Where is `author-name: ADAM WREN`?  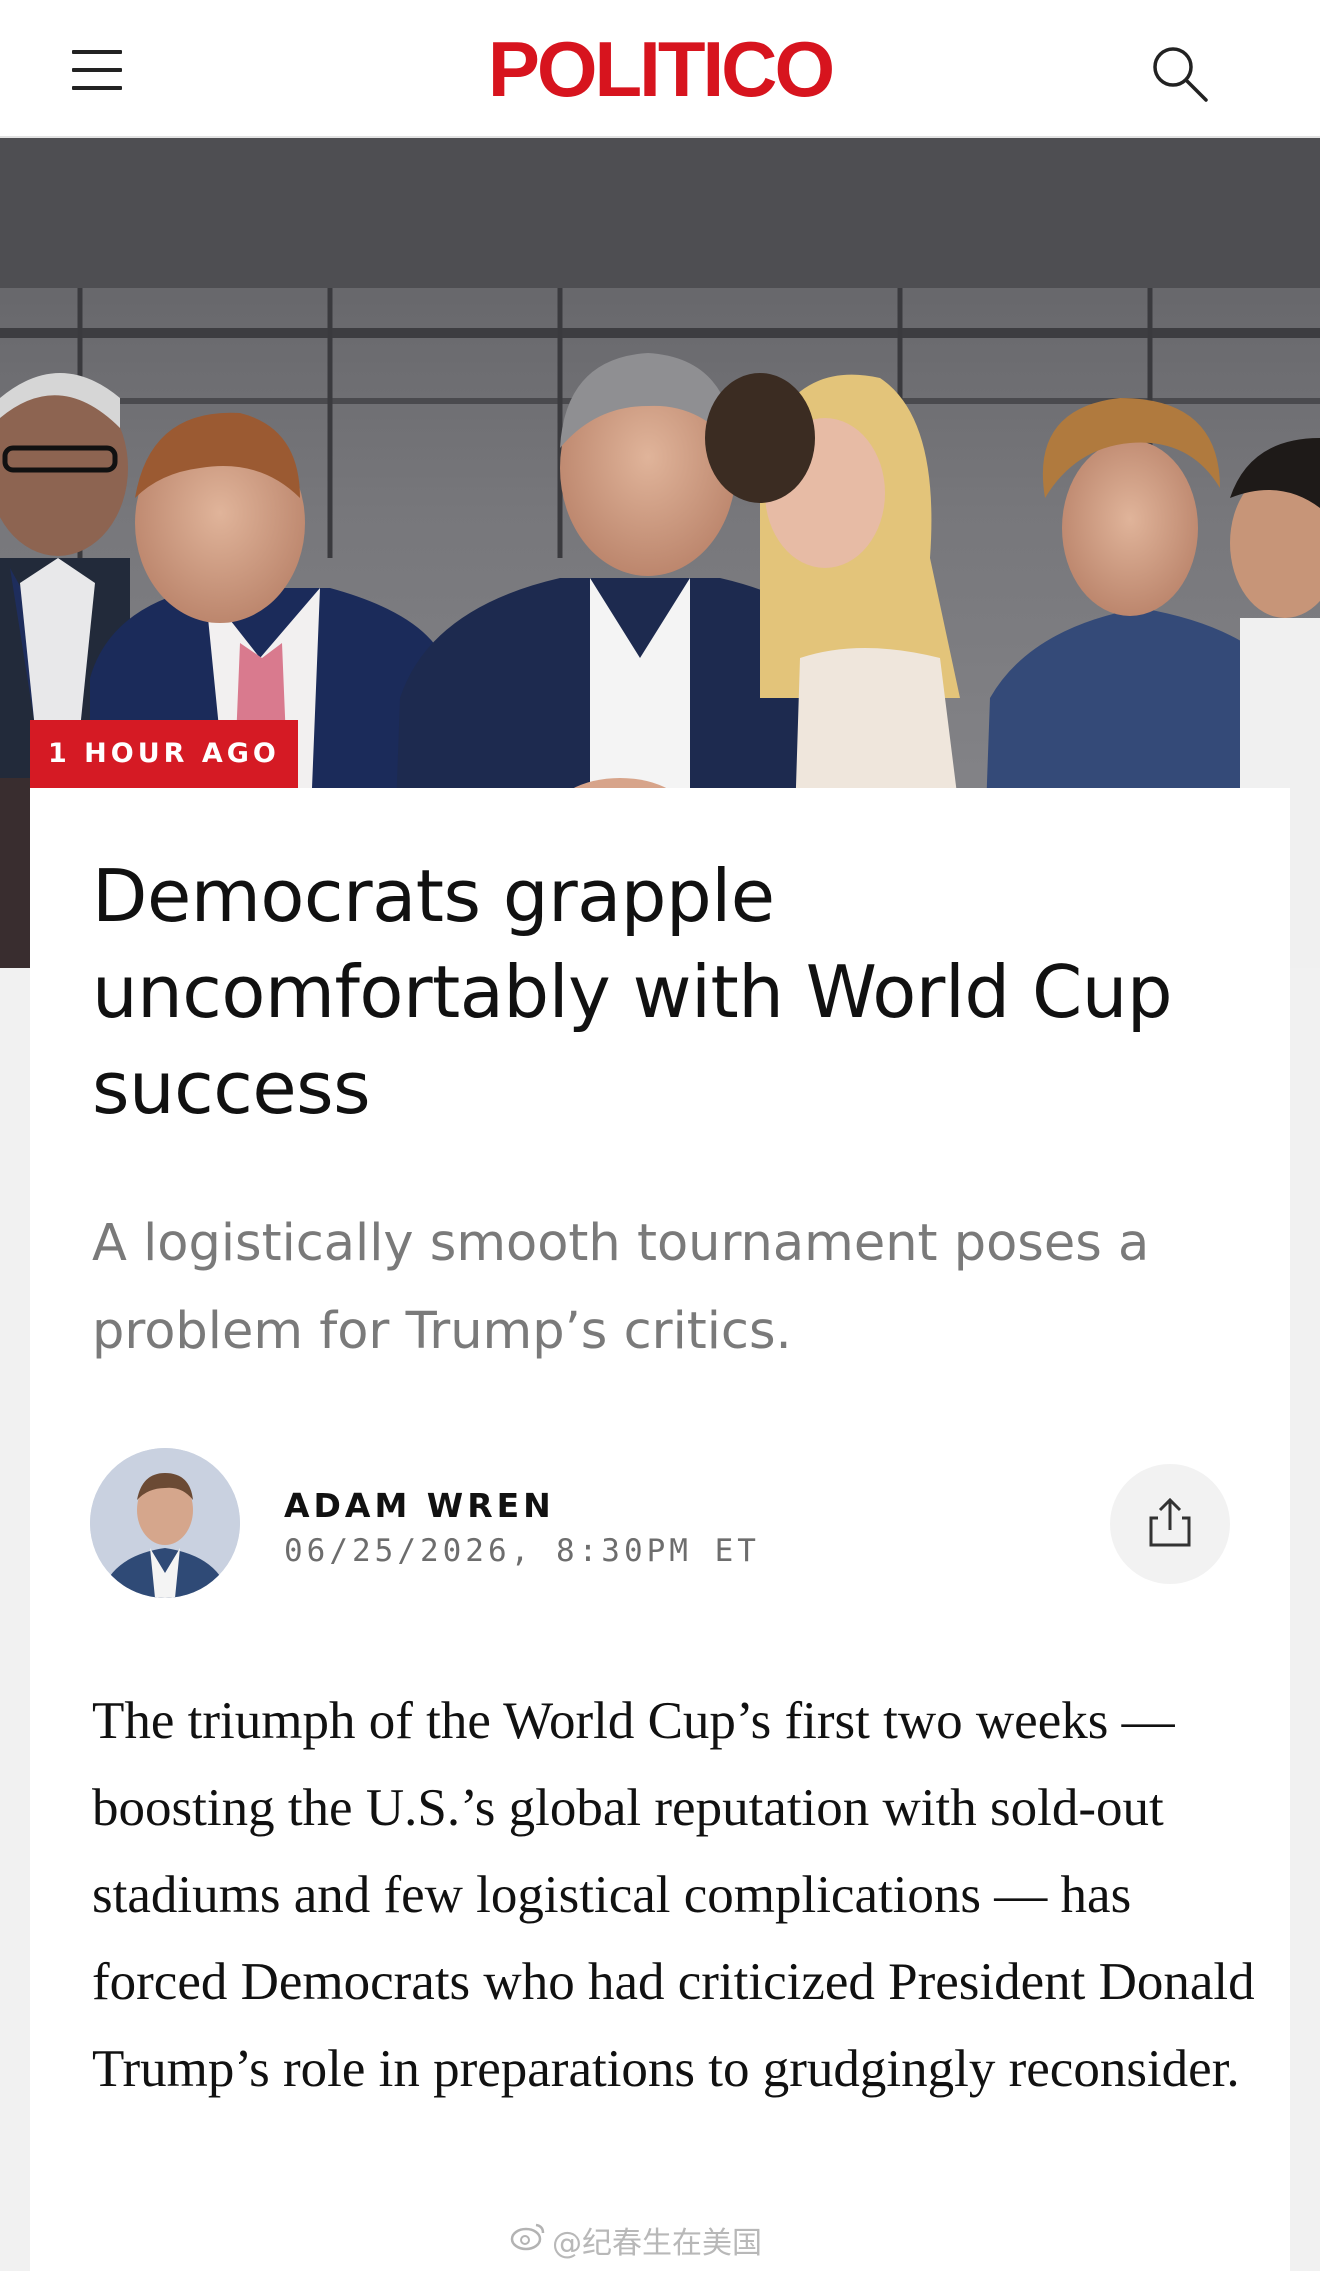 author-name: ADAM WREN is located at coordinates (419, 1506).